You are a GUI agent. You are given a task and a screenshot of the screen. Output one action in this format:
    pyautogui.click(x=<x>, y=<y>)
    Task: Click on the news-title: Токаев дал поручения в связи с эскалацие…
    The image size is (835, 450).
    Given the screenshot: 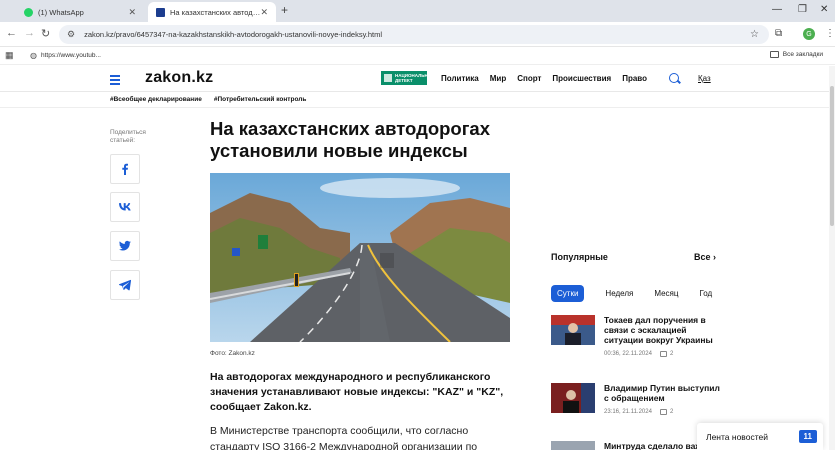 What is the action you would take?
    pyautogui.click(x=658, y=330)
    